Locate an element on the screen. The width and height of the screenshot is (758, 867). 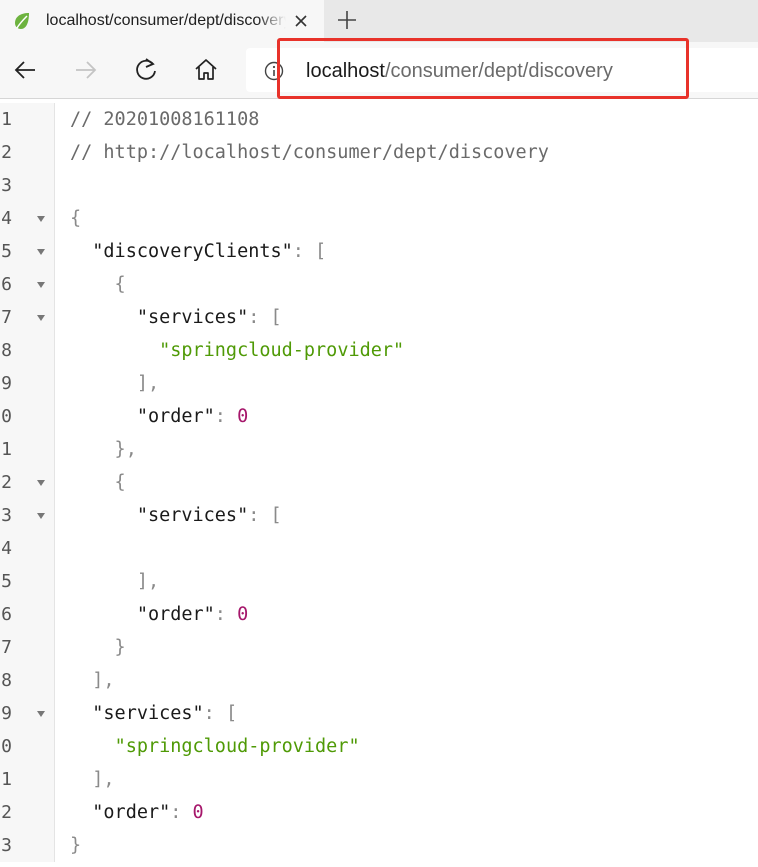
back-arrow-icon is located at coordinates (25, 70).